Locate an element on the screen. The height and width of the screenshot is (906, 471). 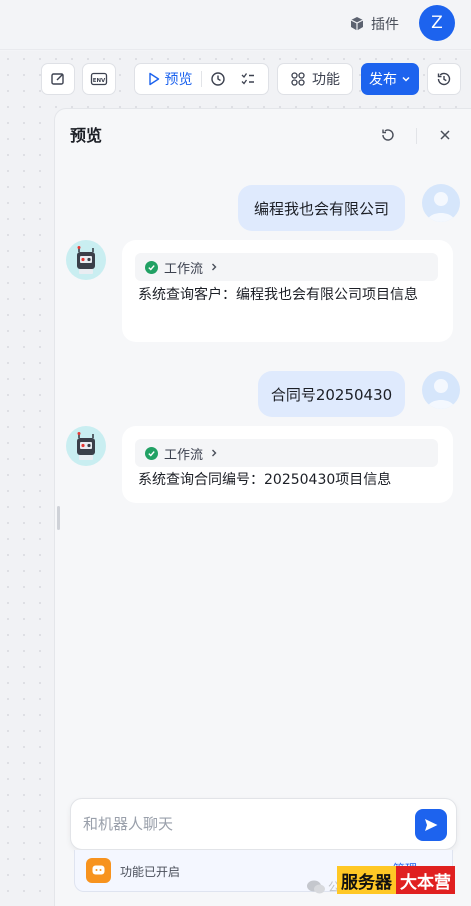
user-message-text: 合同号20250430 is located at coordinates (331, 394).